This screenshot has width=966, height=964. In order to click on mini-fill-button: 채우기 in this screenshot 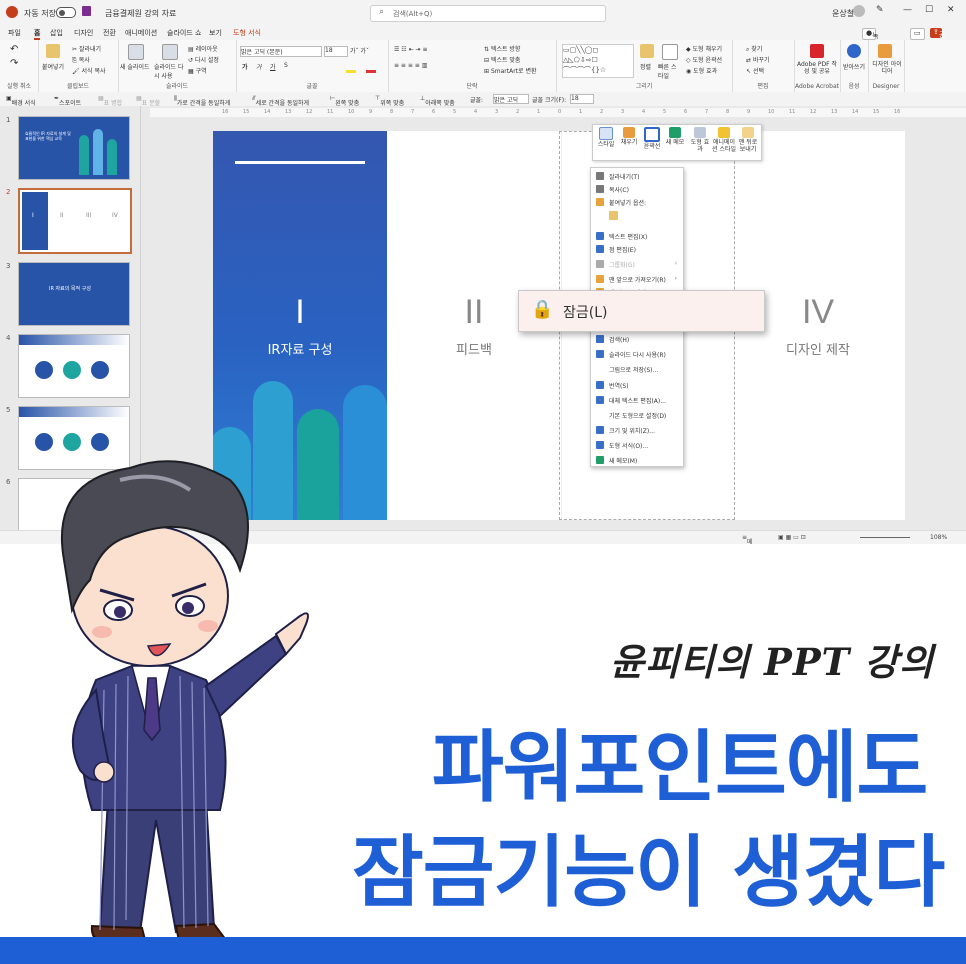, I will do `click(629, 136)`.